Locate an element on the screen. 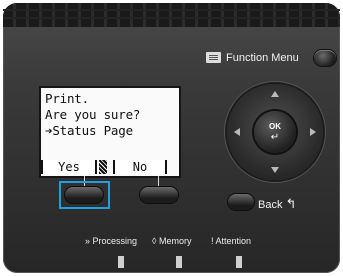 The height and width of the screenshot is (276, 343). up-arrow-icon is located at coordinates (275, 94).